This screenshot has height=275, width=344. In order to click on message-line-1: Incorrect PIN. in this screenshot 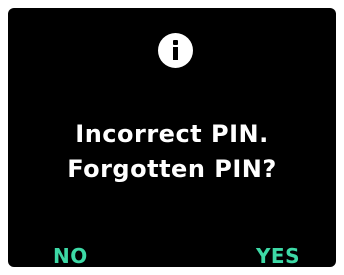, I will do `click(172, 134)`.